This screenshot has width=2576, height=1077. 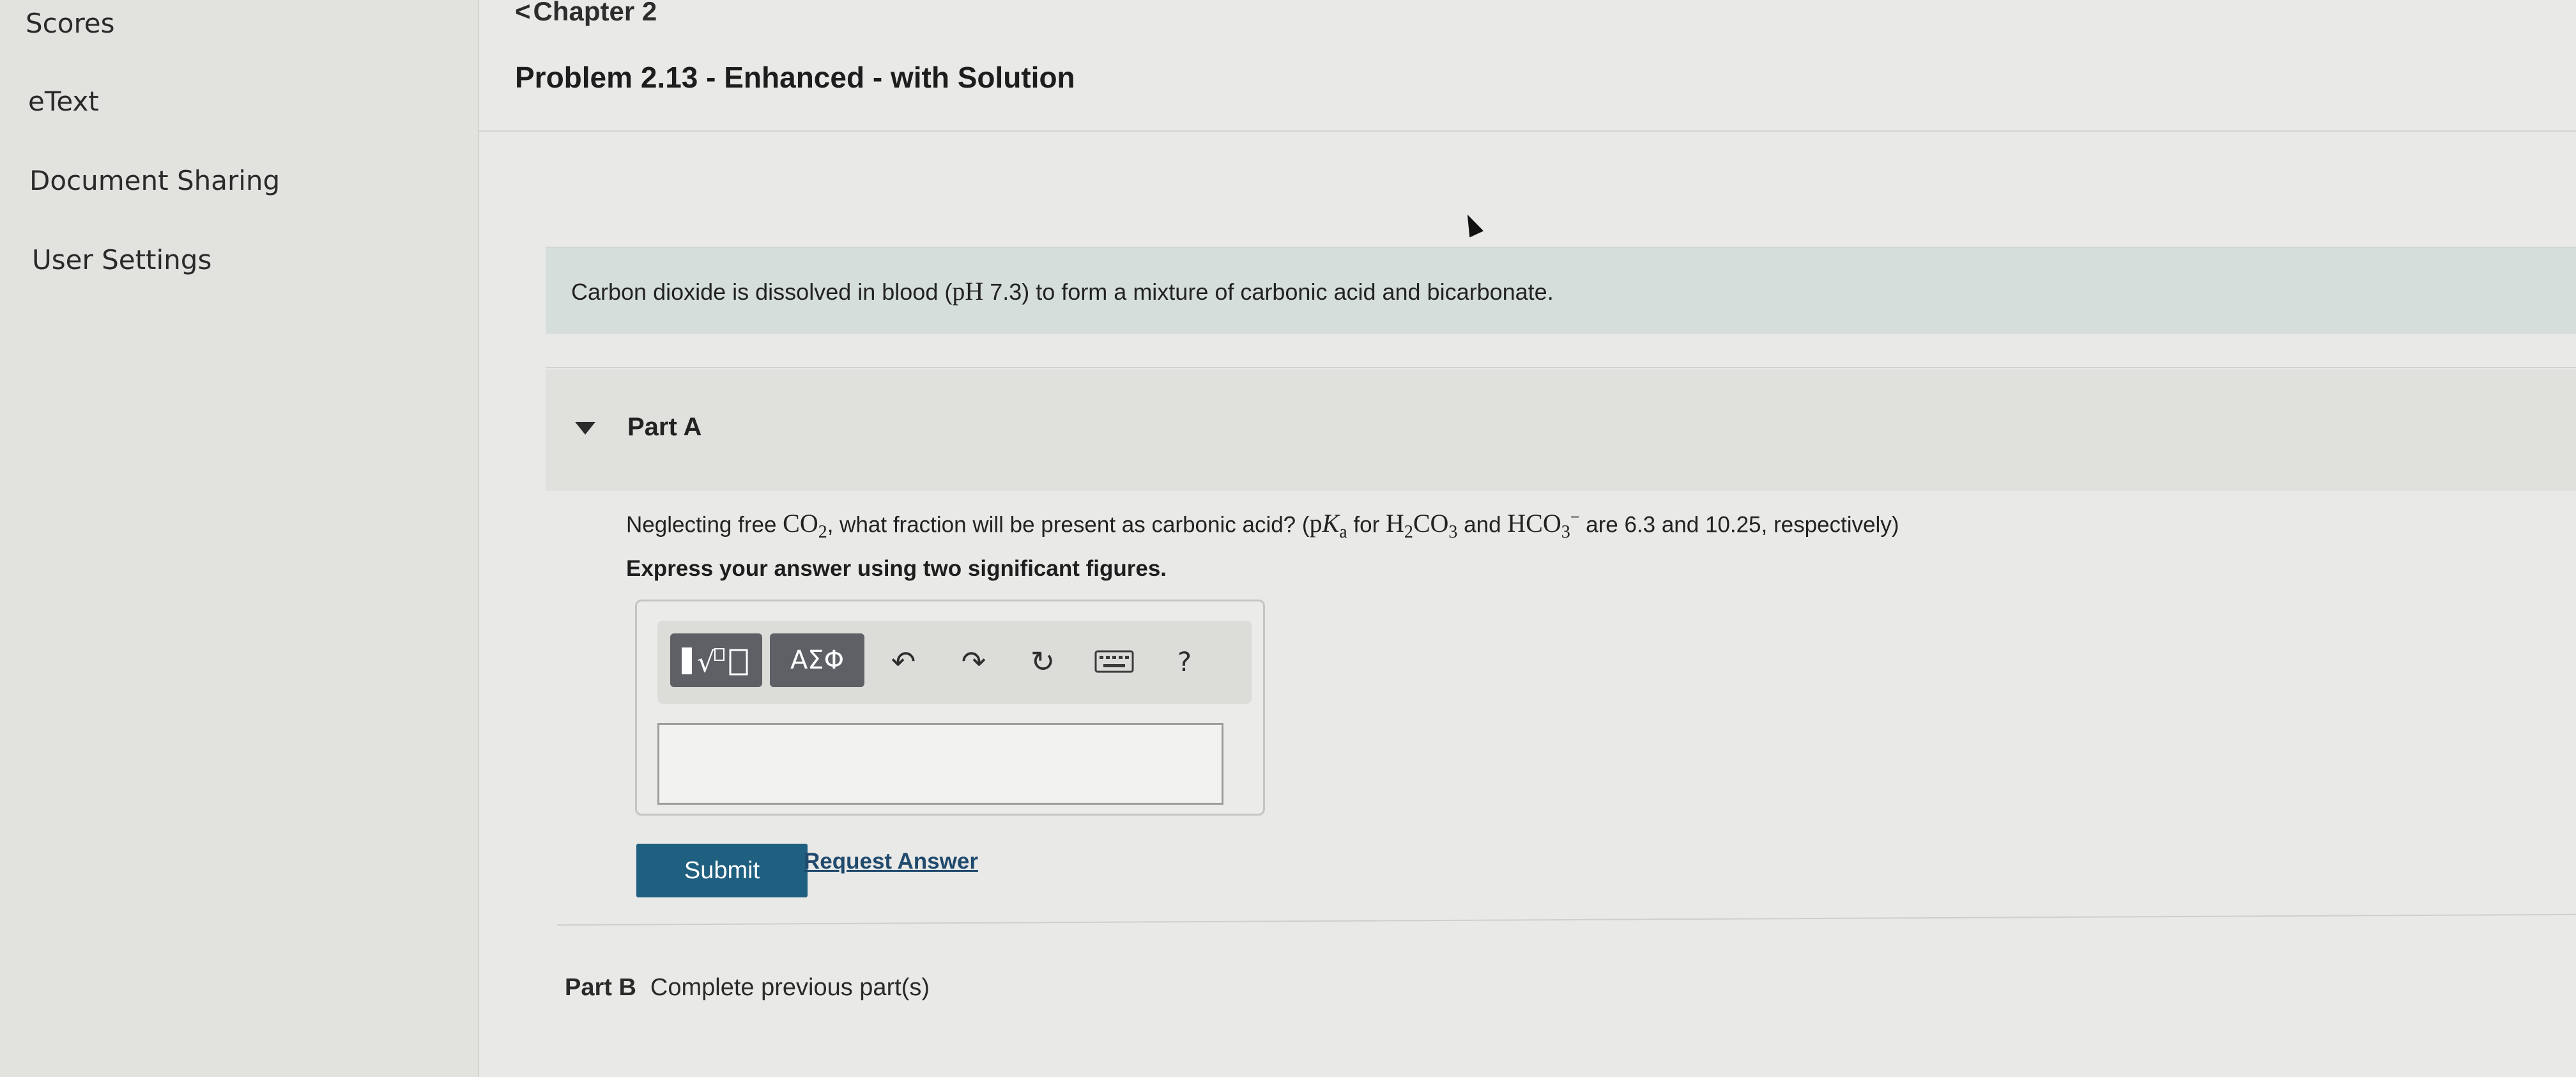 I want to click on back-link-label: Chapter 2, so click(x=595, y=13).